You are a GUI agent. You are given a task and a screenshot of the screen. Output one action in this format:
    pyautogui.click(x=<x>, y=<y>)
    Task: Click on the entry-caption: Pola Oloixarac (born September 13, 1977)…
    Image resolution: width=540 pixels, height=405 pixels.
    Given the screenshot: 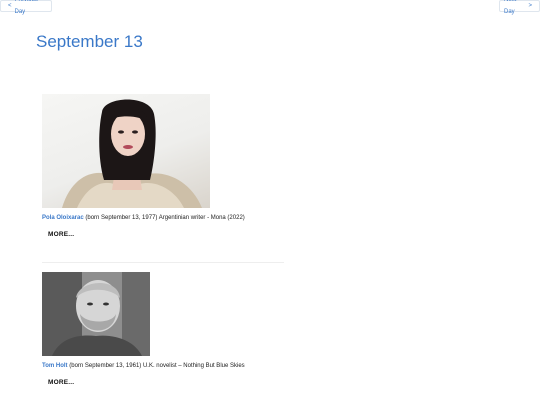 What is the action you would take?
    pyautogui.click(x=163, y=218)
    